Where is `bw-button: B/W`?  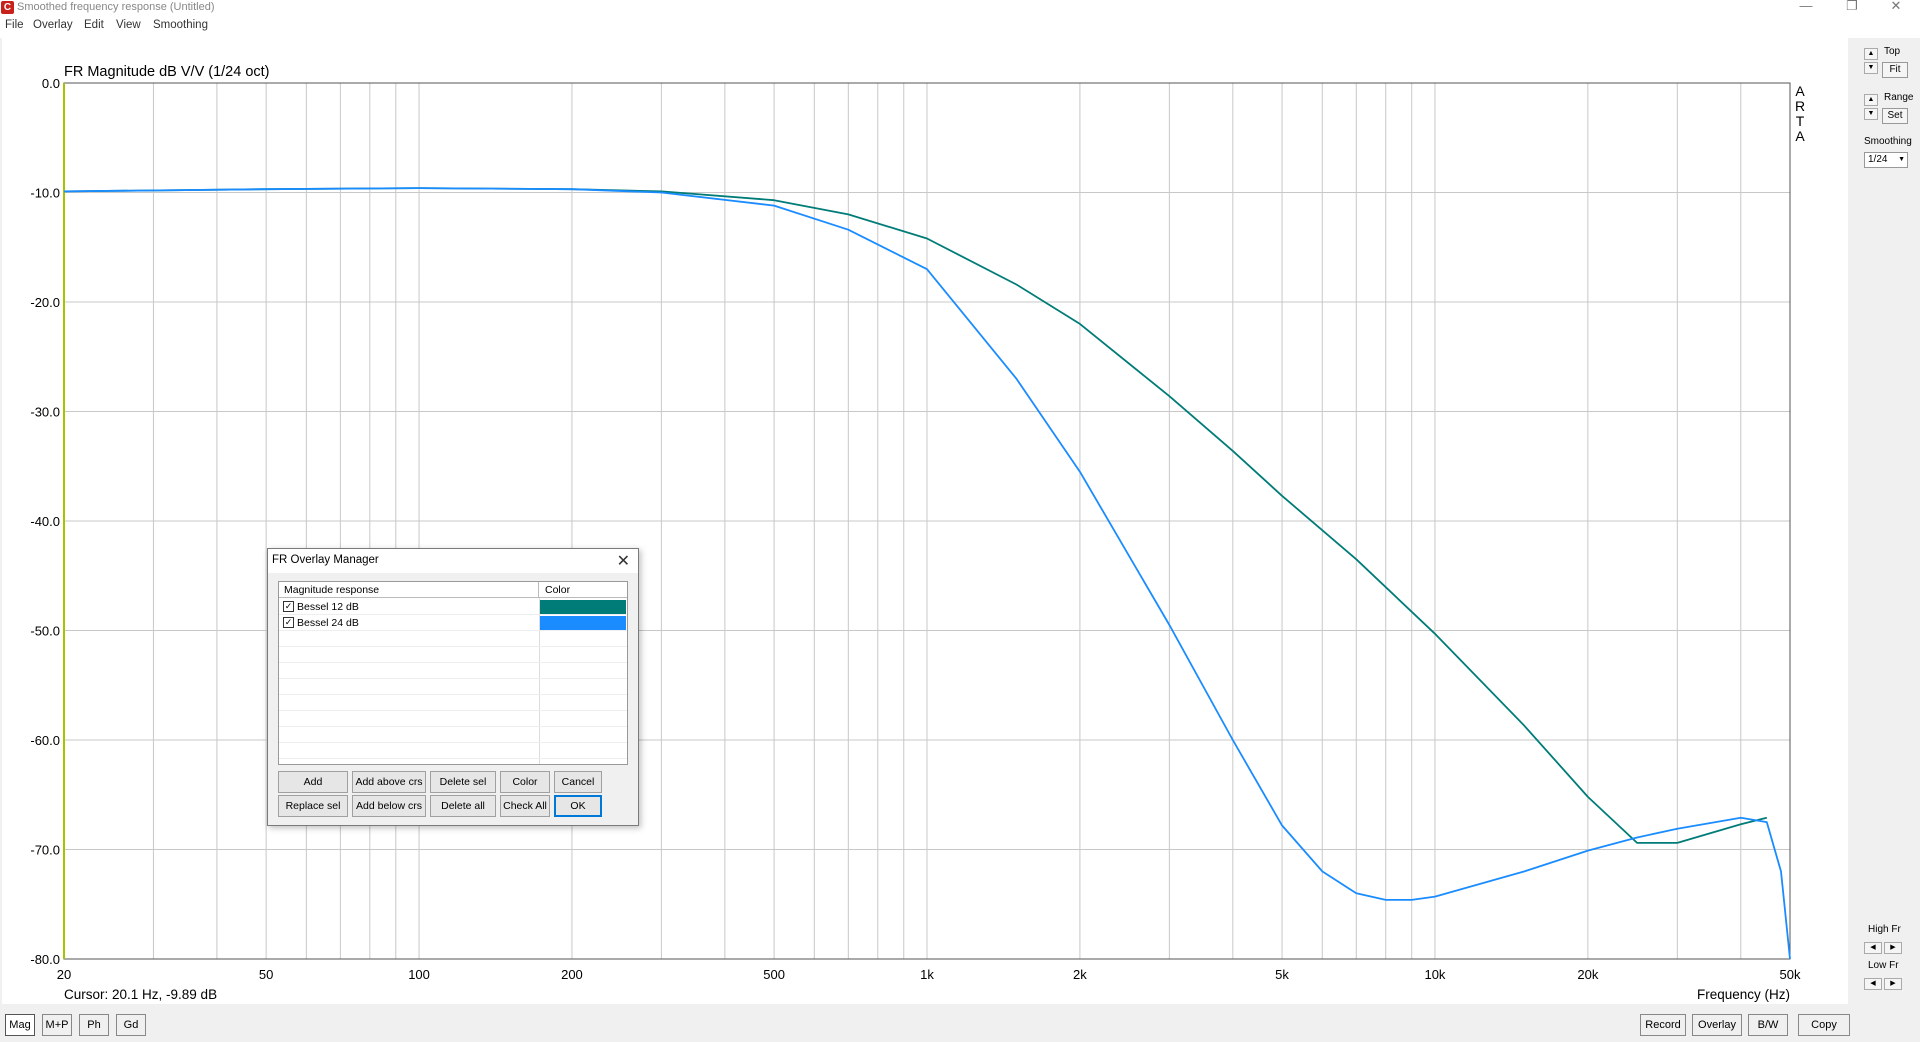
bw-button: B/W is located at coordinates (1768, 1025).